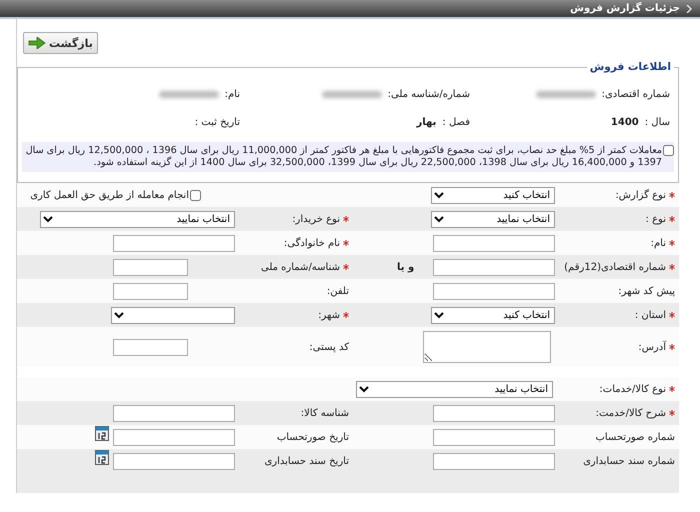 The height and width of the screenshot is (512, 700). Describe the element at coordinates (429, 94) in the screenshot. I see `info-label: شماره/شناسه ملی:` at that location.